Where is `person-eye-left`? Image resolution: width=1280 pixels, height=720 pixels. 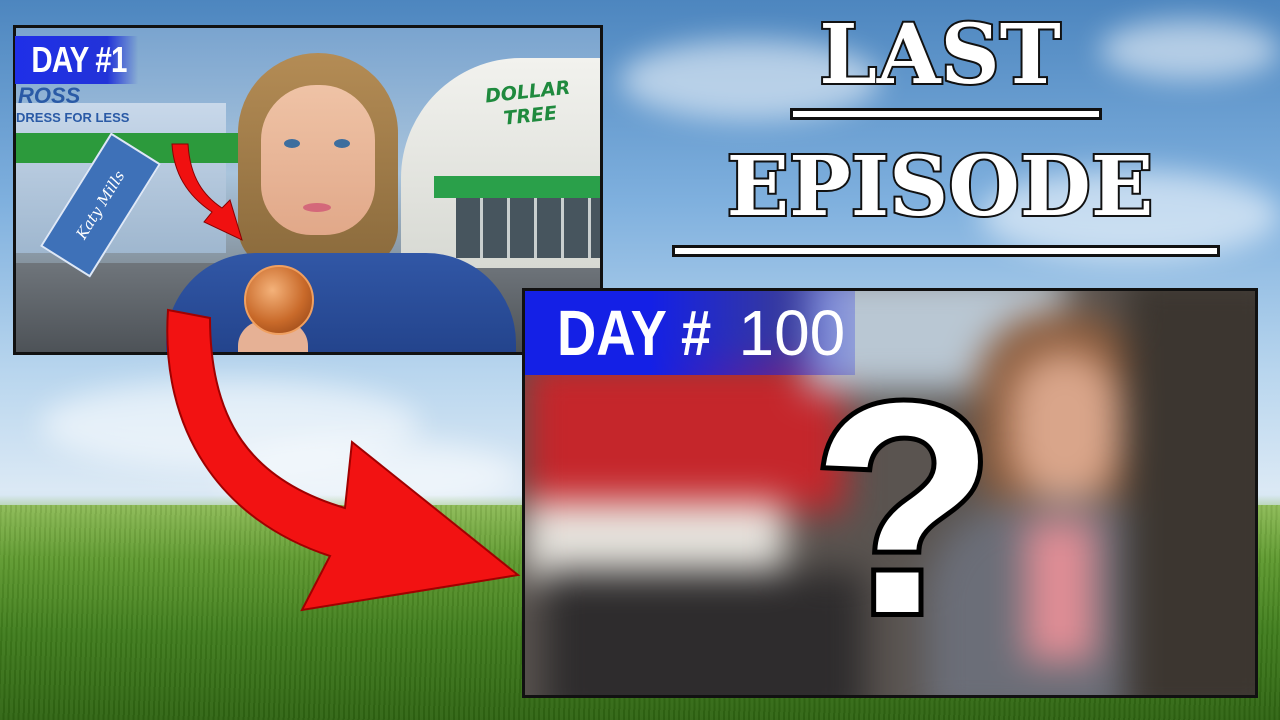
person-eye-left is located at coordinates (292, 143).